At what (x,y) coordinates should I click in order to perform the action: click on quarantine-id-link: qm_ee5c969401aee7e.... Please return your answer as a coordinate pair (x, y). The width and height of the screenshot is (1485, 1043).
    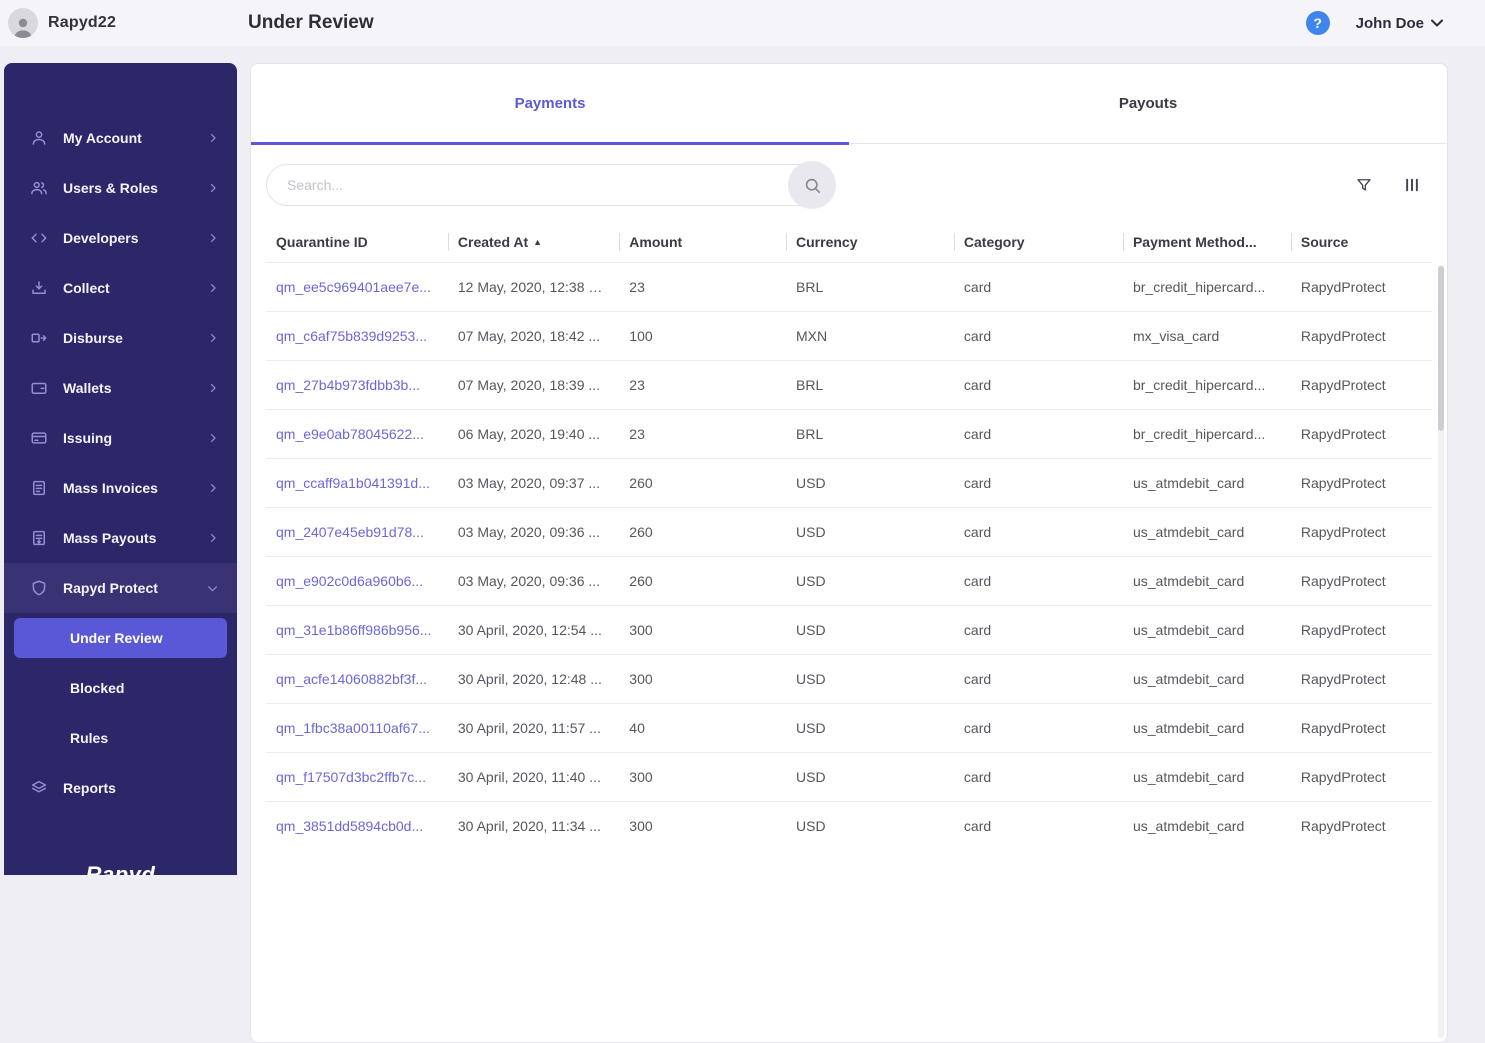
    Looking at the image, I should click on (353, 287).